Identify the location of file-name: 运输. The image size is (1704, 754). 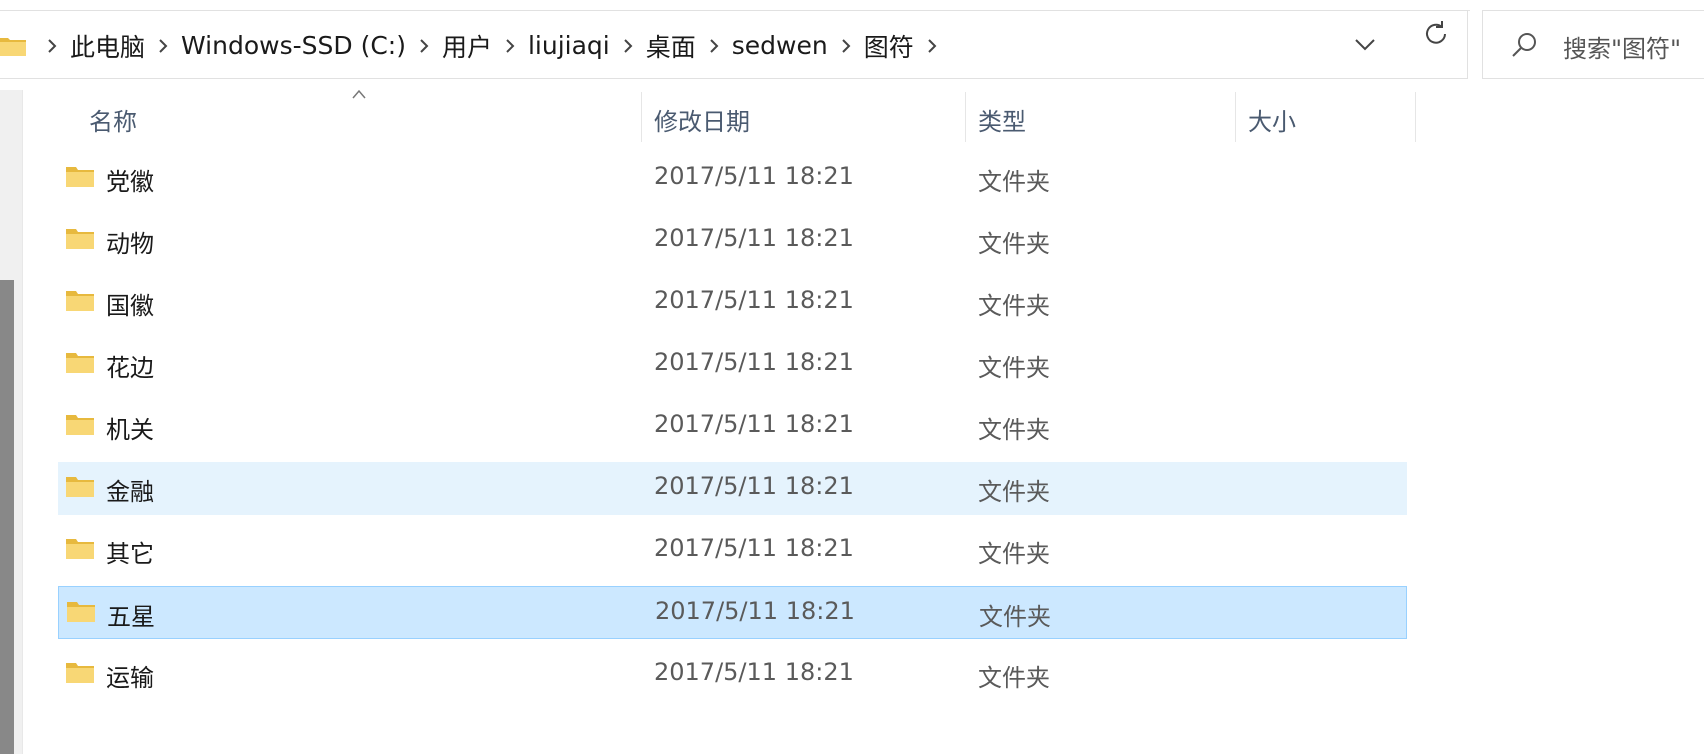
(130, 678).